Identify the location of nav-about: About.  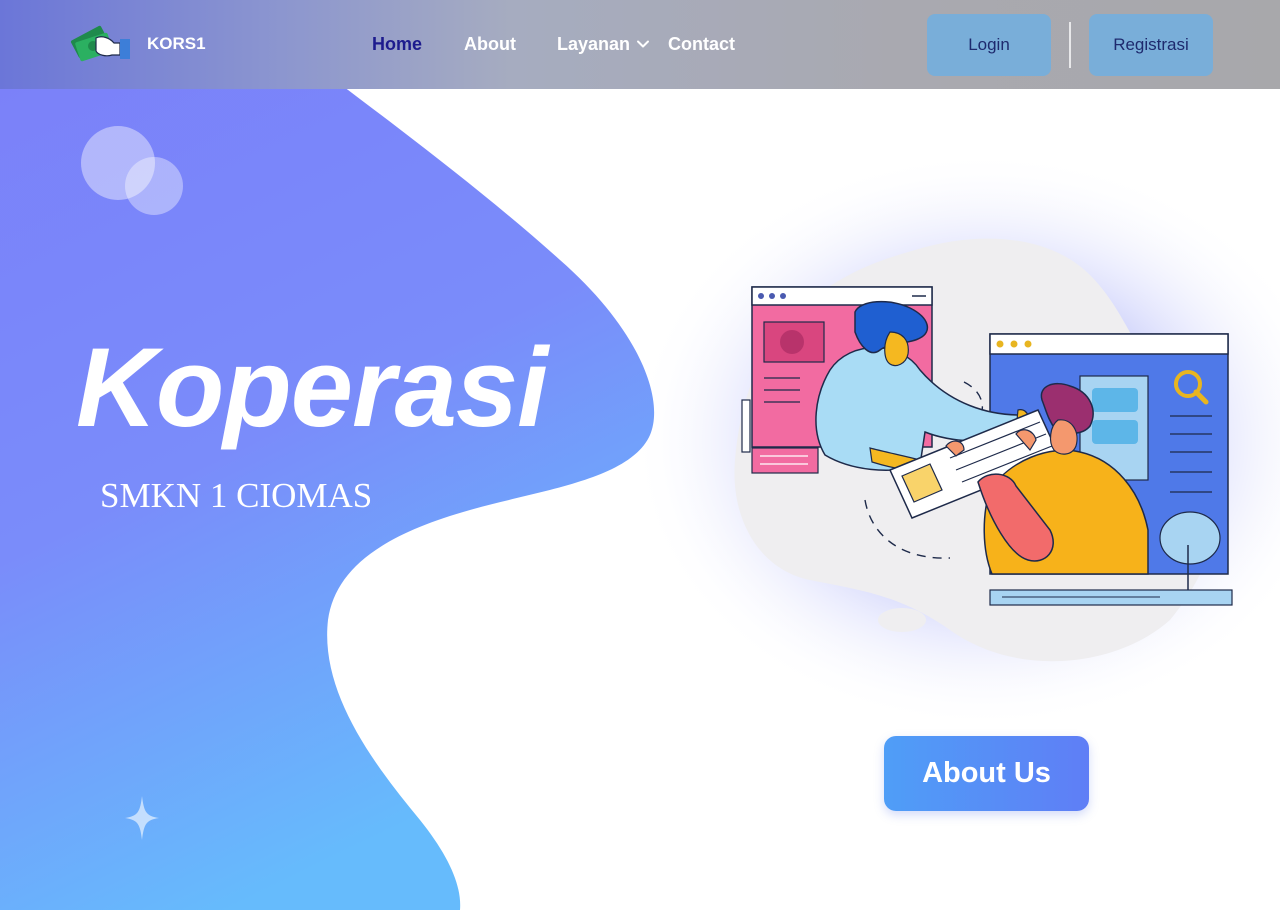
(490, 44).